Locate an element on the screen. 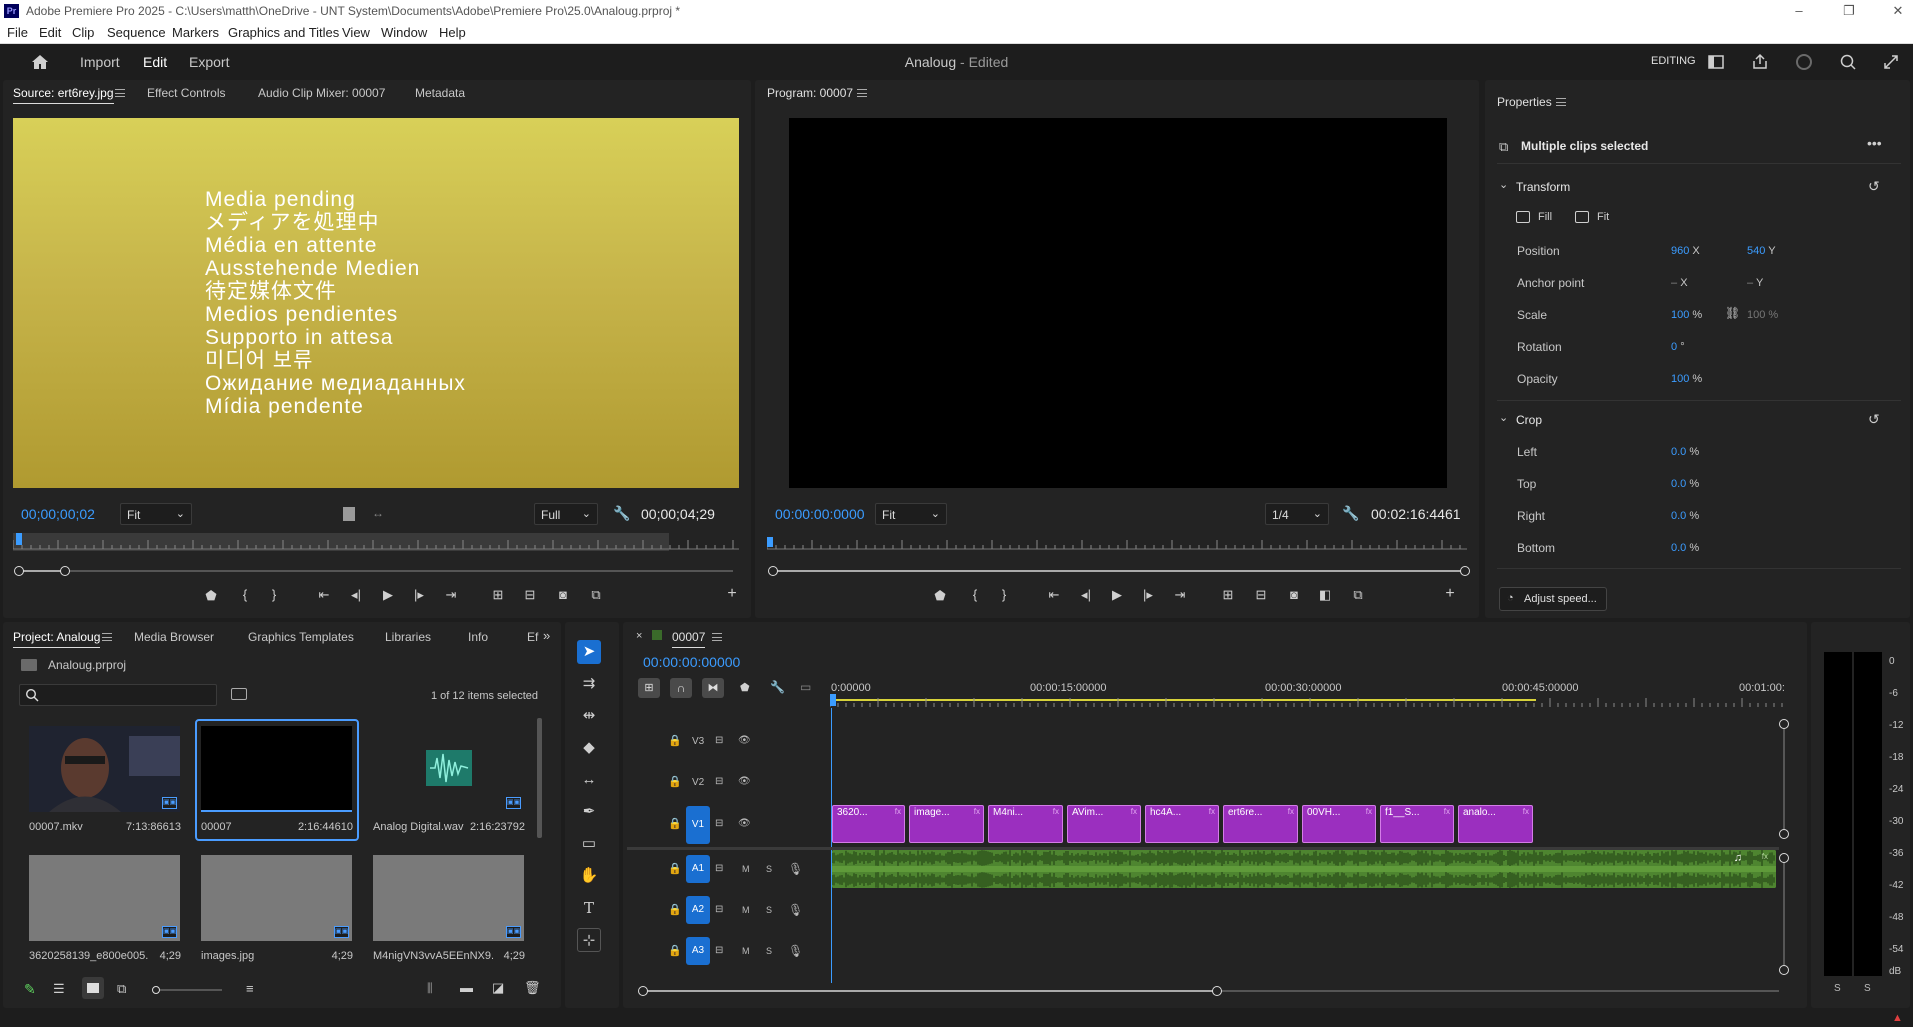 This screenshot has height=1027, width=1913. chevron-down-icon: ⌄ is located at coordinates (1503, 184).